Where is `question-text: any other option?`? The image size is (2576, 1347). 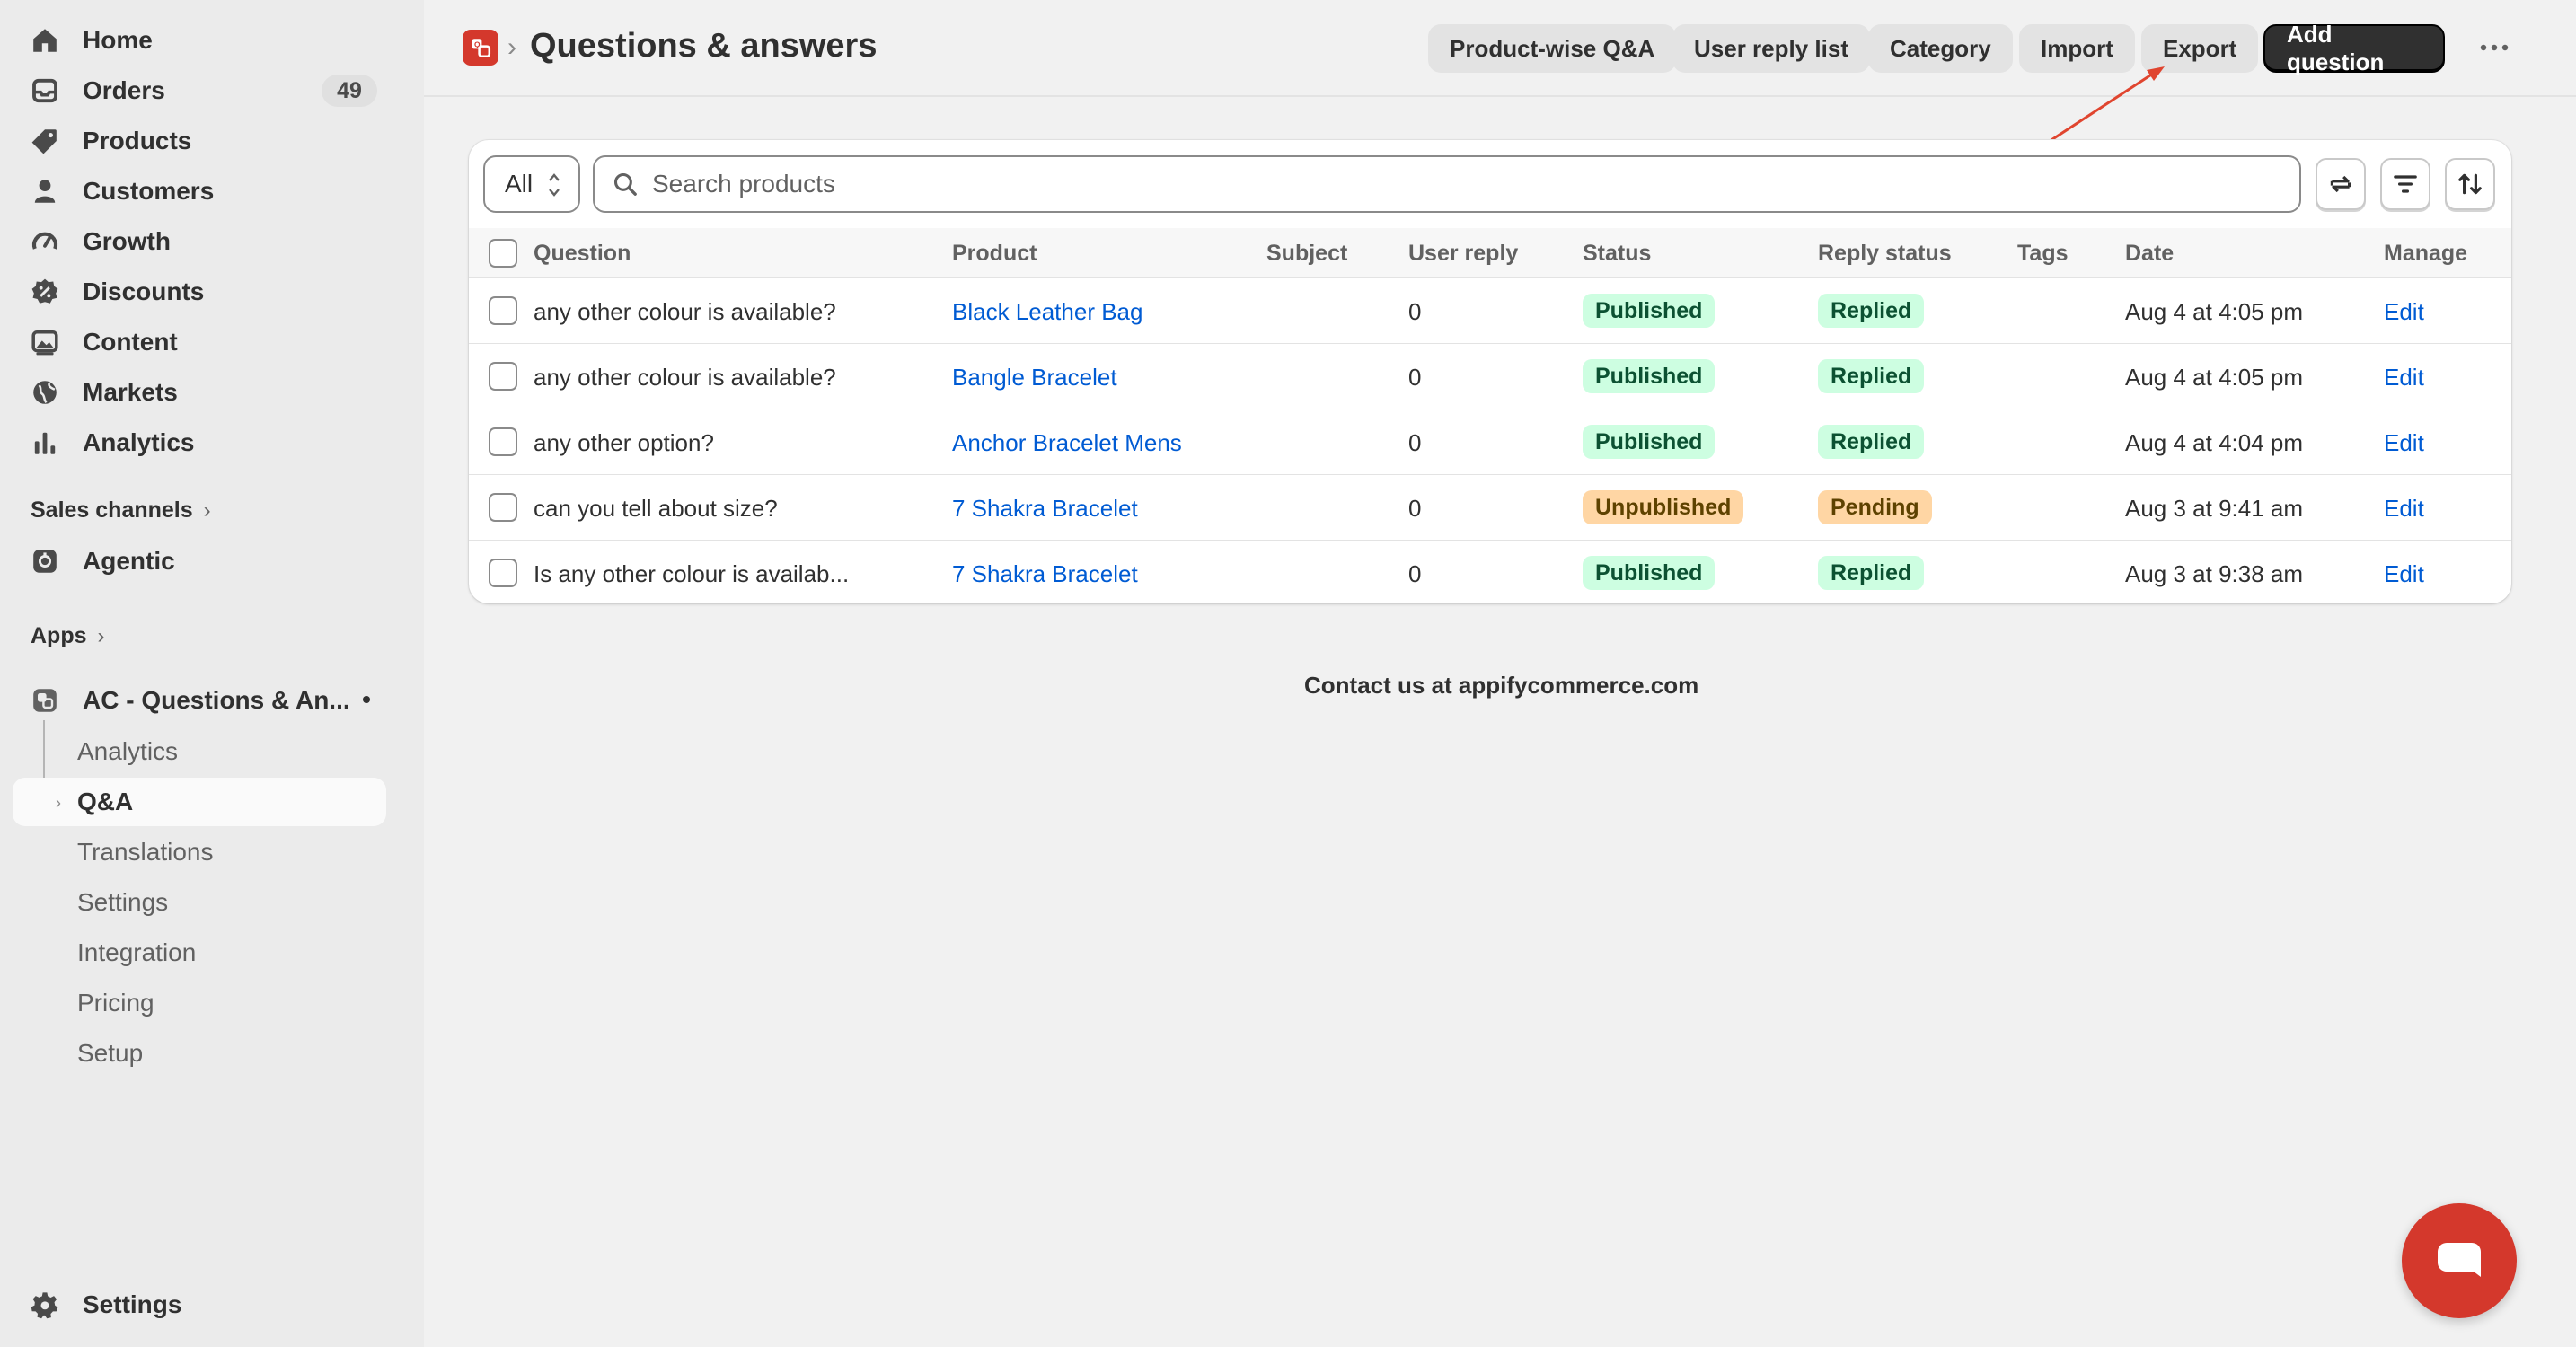 question-text: any other option? is located at coordinates (624, 442).